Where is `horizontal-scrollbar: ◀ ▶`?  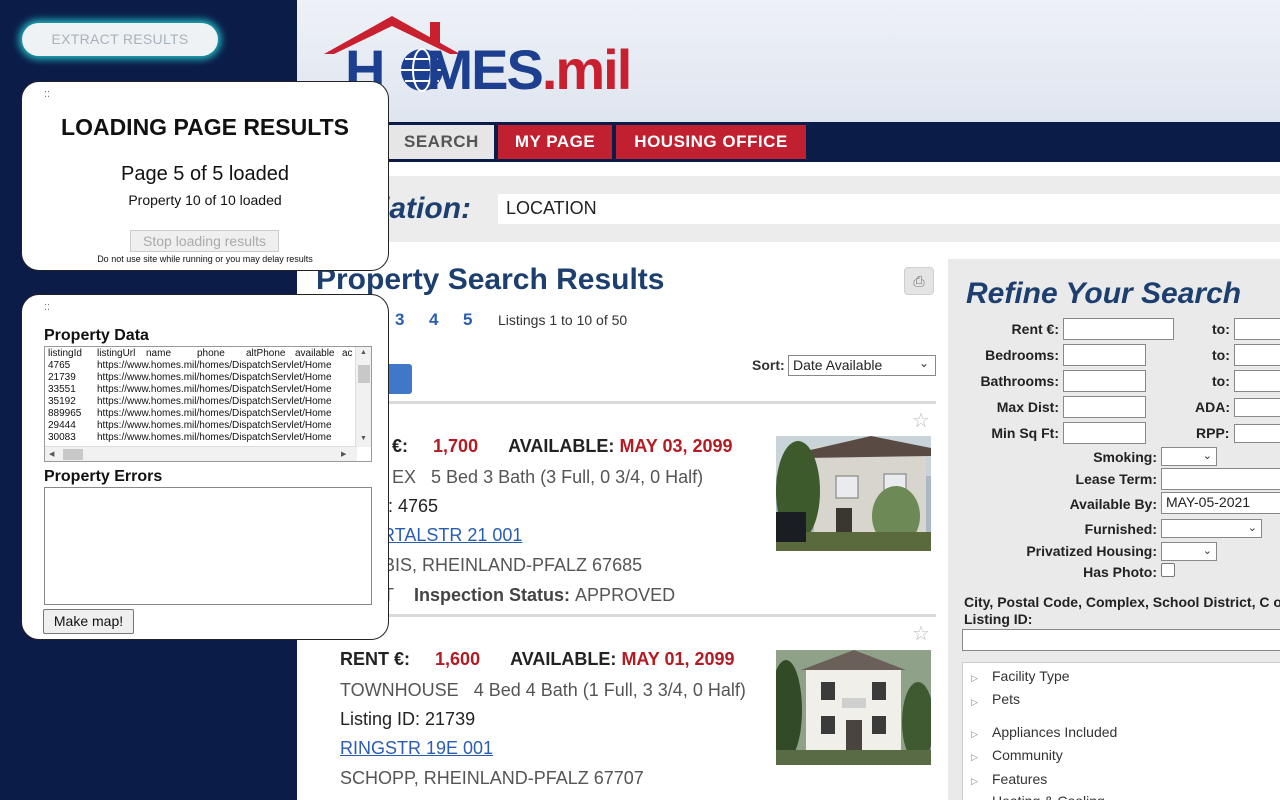 horizontal-scrollbar: ◀ ▶ is located at coordinates (201, 453).